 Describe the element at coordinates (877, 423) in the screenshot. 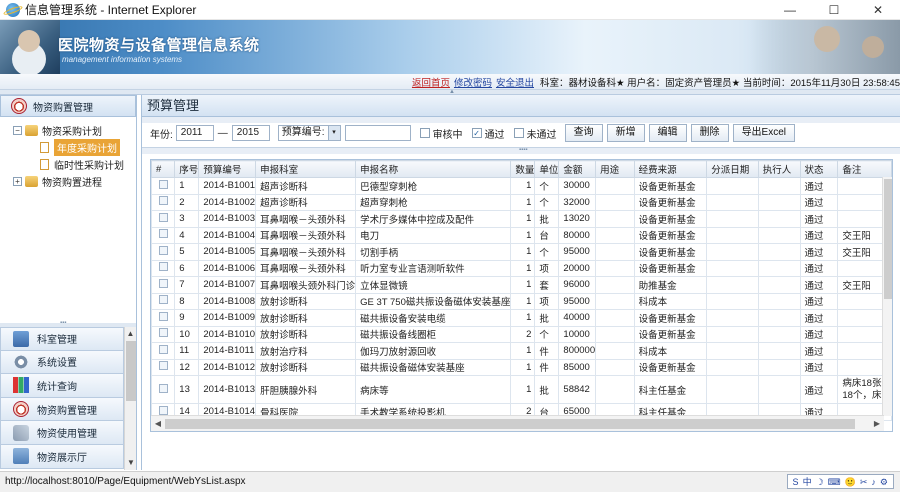

I see `scroll-right-icon: ▶` at that location.